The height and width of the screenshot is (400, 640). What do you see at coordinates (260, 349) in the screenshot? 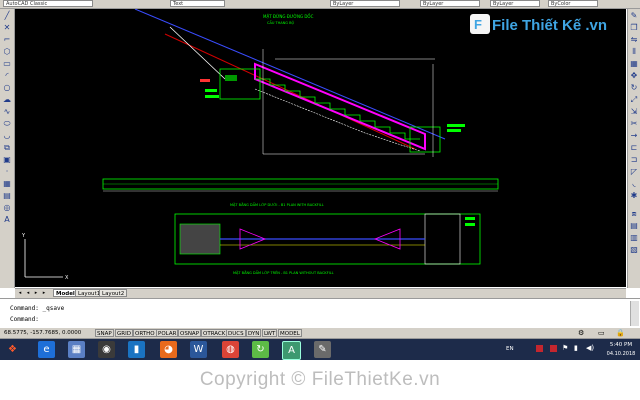
I see `tool-icon: ↻` at bounding box center [260, 349].